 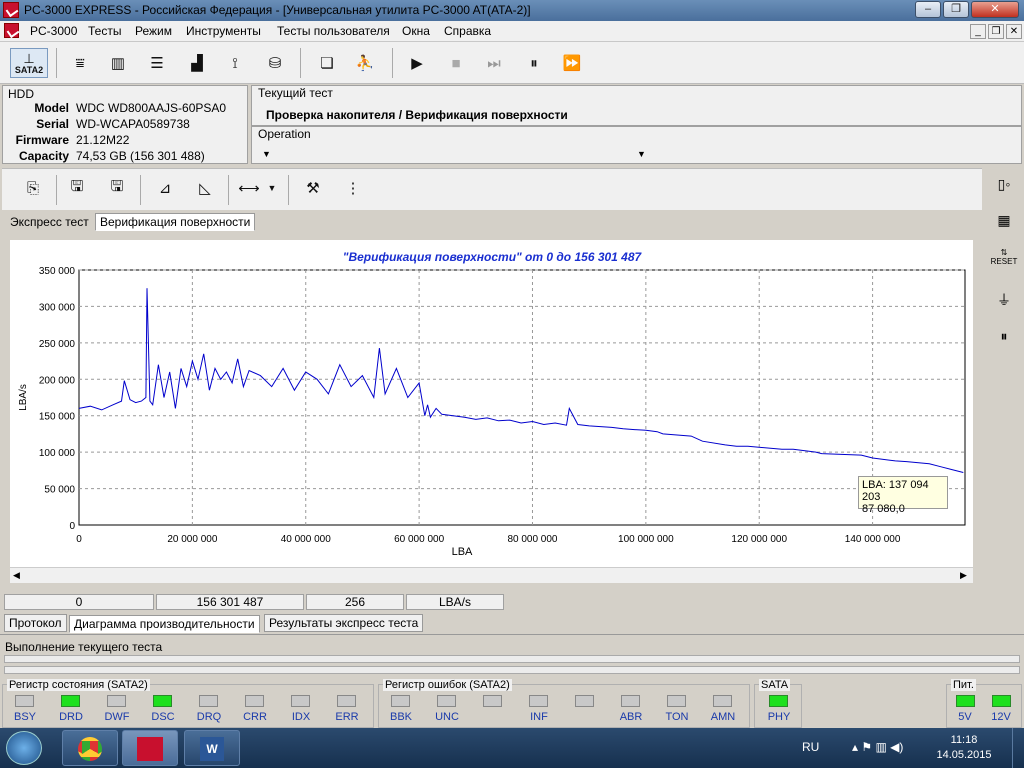 What do you see at coordinates (208, 701) in the screenshot?
I see `status-led-drq` at bounding box center [208, 701].